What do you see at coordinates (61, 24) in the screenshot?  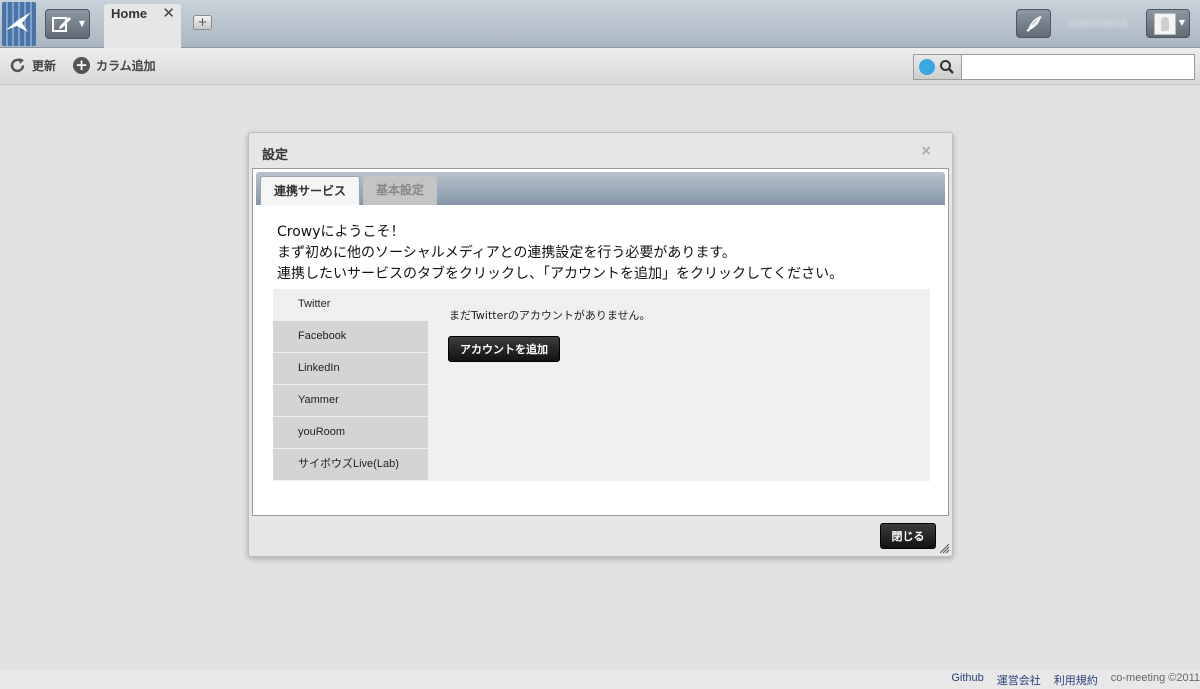 I see `compose-icon` at bounding box center [61, 24].